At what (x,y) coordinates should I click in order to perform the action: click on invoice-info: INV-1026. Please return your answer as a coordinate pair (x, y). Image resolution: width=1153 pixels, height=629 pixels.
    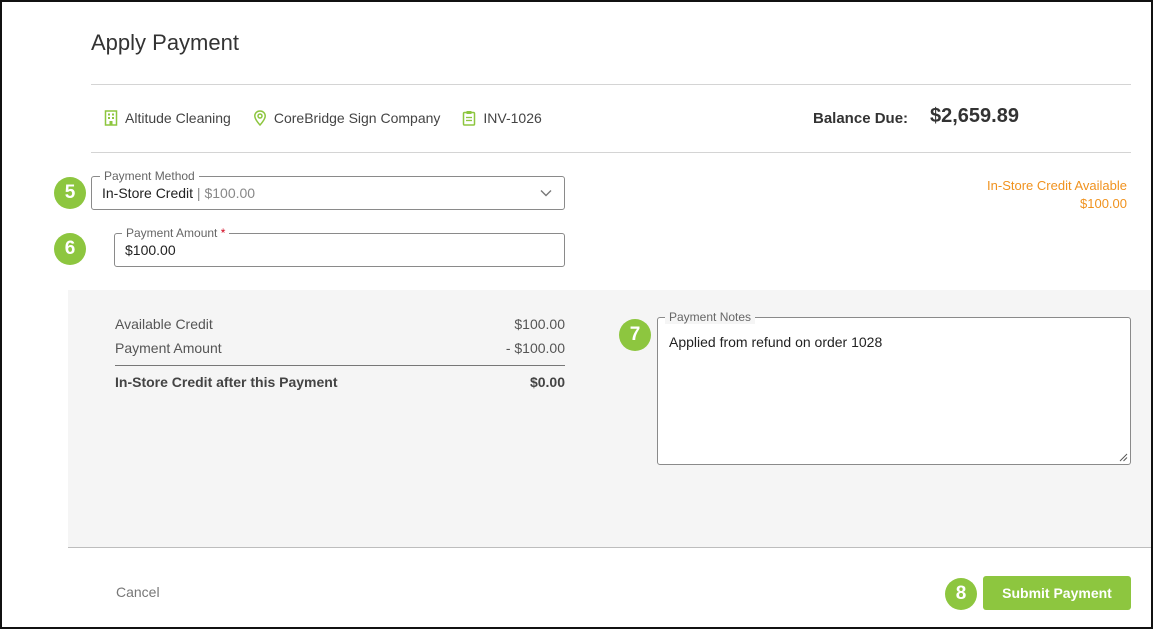
    Looking at the image, I should click on (502, 118).